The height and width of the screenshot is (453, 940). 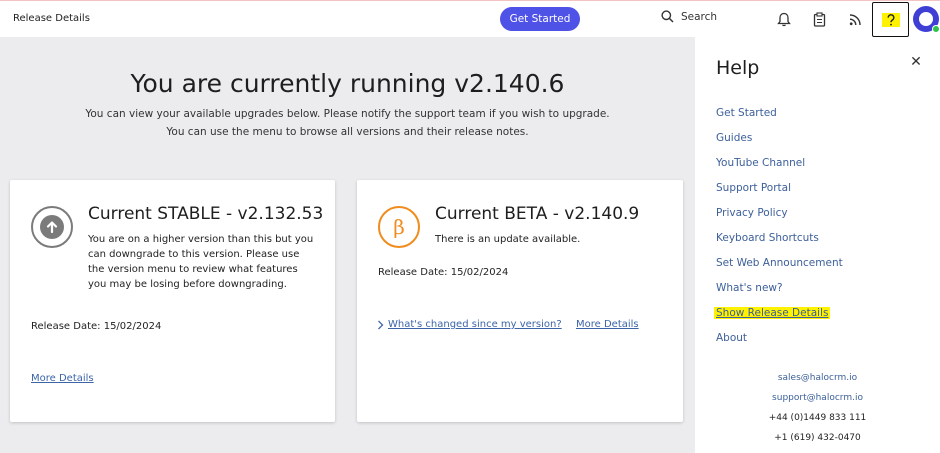 I want to click on online-status-dot, so click(x=936, y=29).